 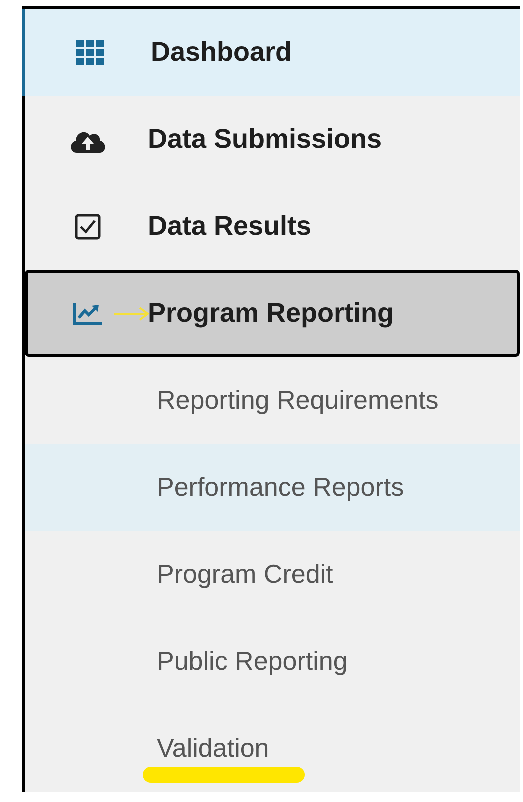 What do you see at coordinates (224, 775) in the screenshot?
I see `highlight-underline-icon` at bounding box center [224, 775].